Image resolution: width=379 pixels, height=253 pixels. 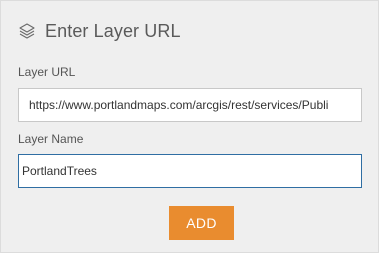 What do you see at coordinates (190, 105) in the screenshot?
I see `layer-url-input` at bounding box center [190, 105].